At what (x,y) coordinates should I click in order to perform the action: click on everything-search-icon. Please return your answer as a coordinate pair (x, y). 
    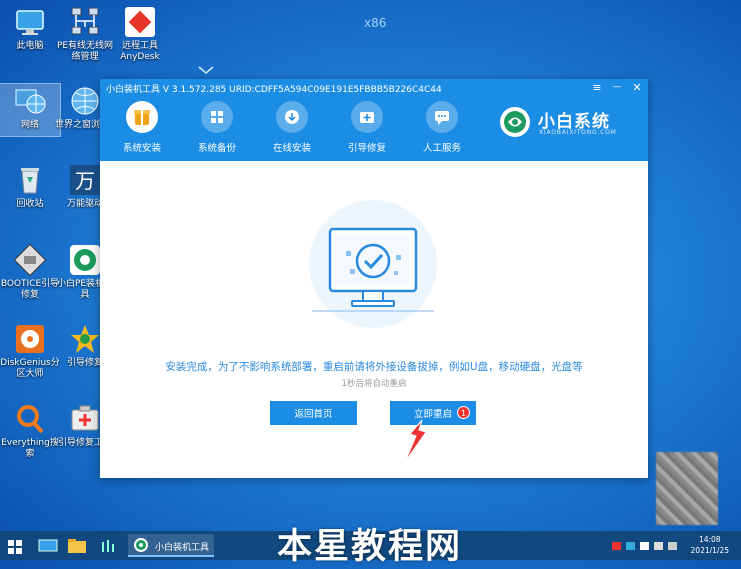
    Looking at the image, I should click on (30, 419).